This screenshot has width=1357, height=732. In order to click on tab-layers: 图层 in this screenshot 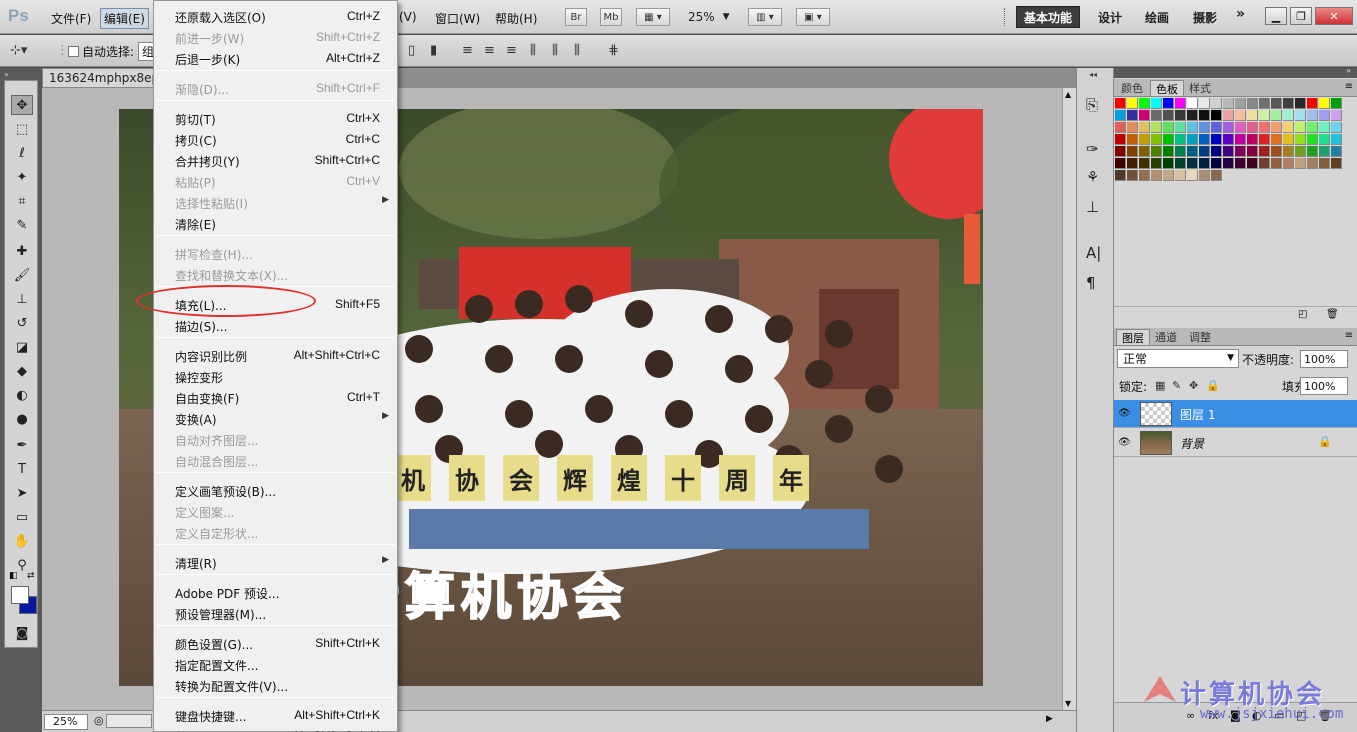, I will do `click(1133, 337)`.